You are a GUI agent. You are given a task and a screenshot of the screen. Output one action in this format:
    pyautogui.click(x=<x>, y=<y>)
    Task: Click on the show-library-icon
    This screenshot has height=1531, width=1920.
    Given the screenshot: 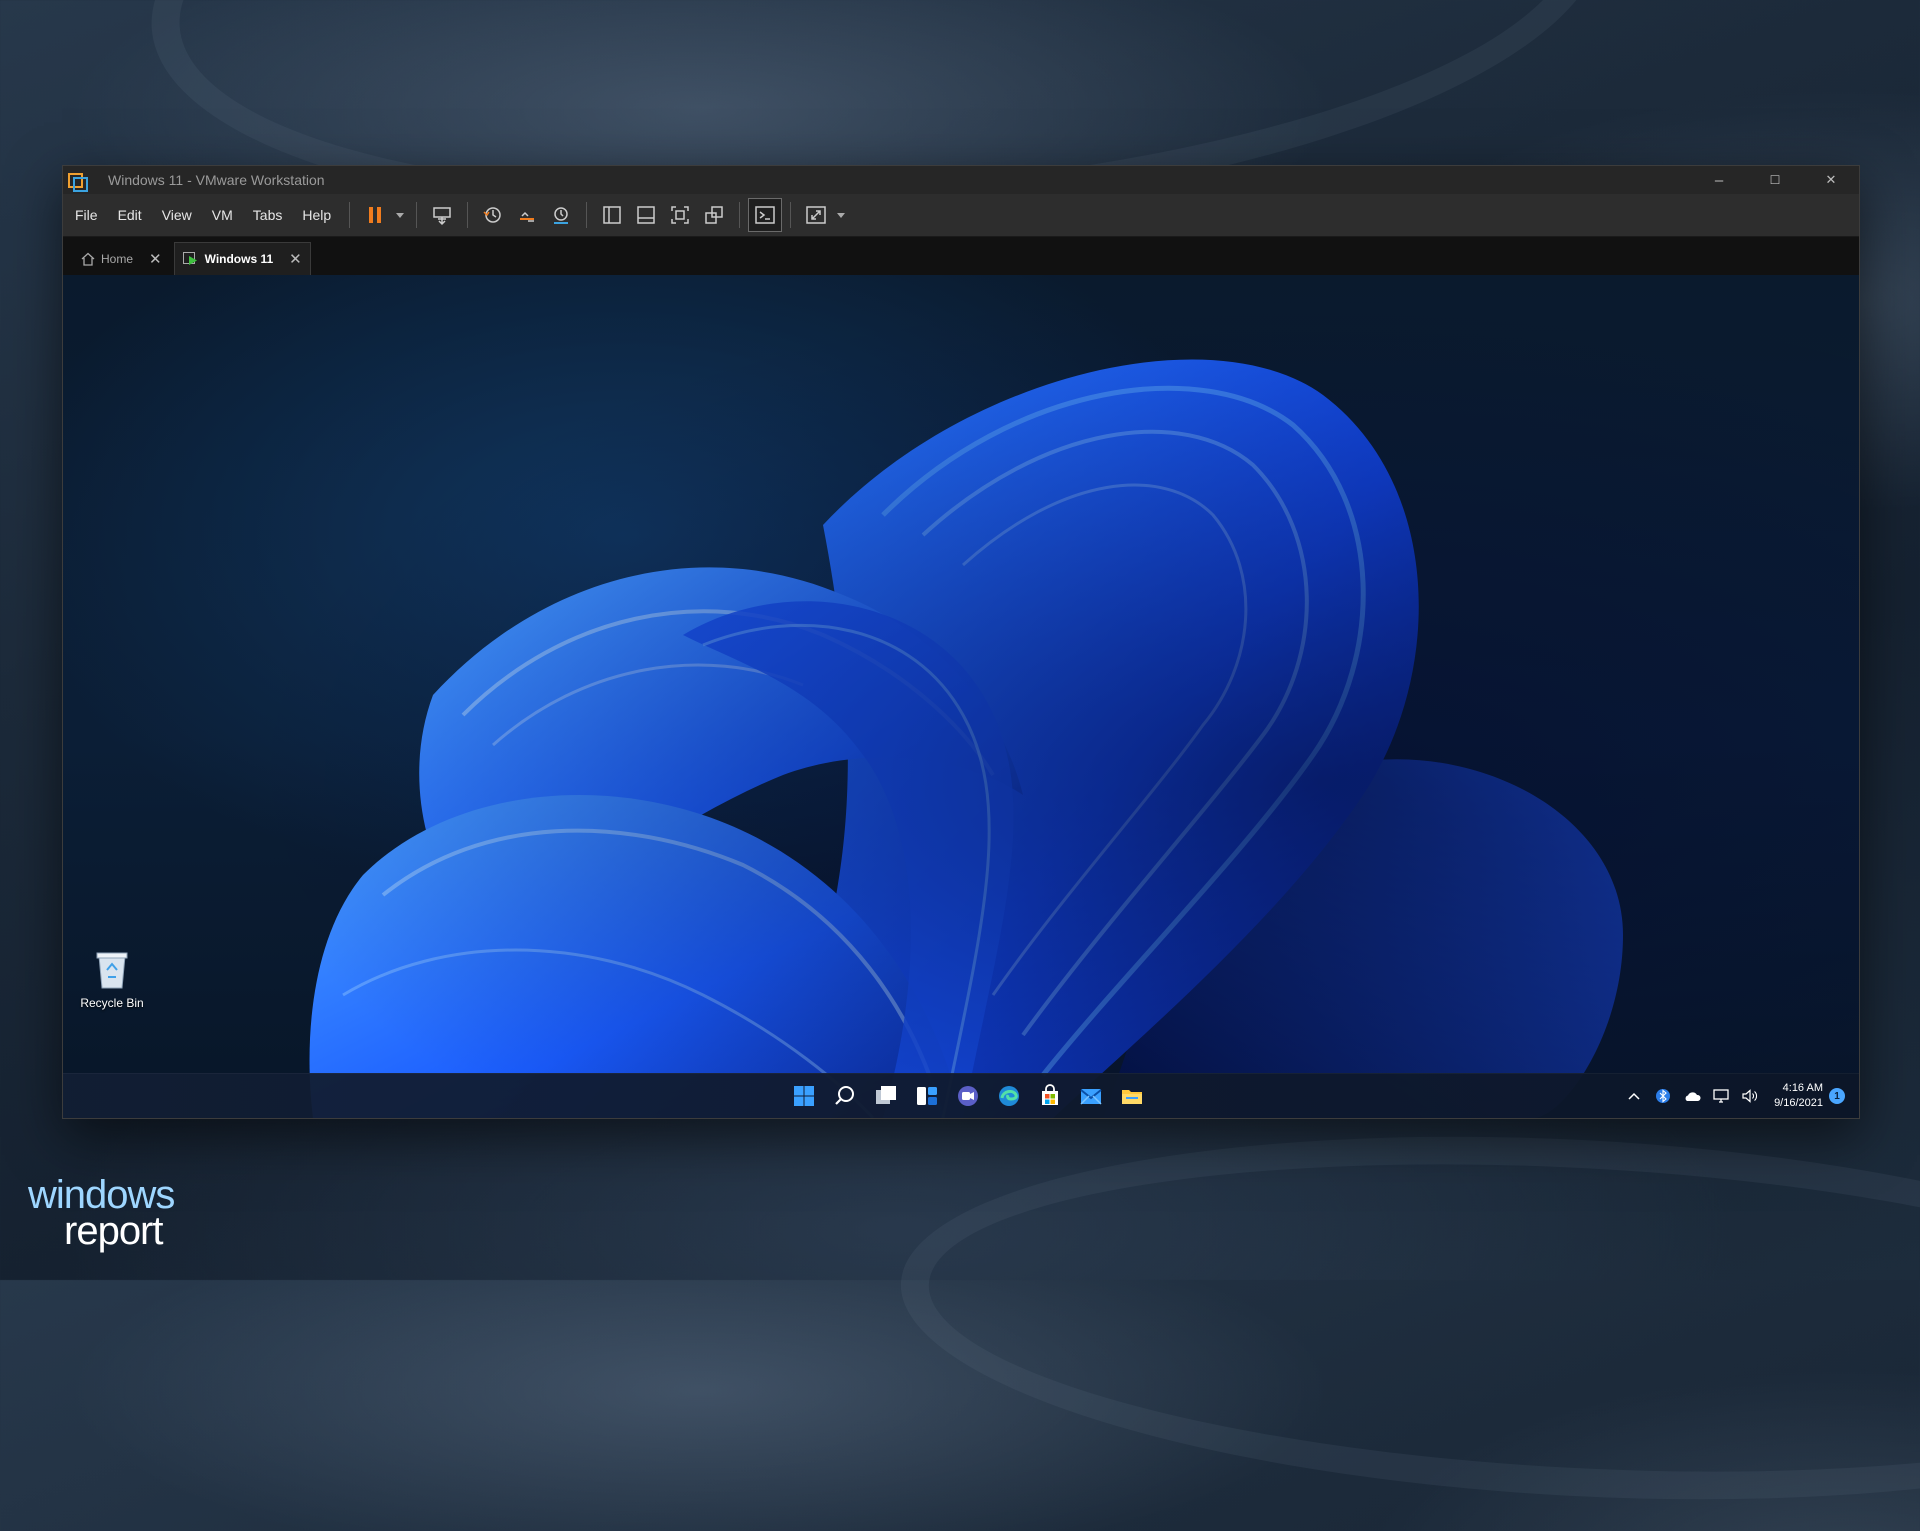 What is the action you would take?
    pyautogui.click(x=612, y=215)
    